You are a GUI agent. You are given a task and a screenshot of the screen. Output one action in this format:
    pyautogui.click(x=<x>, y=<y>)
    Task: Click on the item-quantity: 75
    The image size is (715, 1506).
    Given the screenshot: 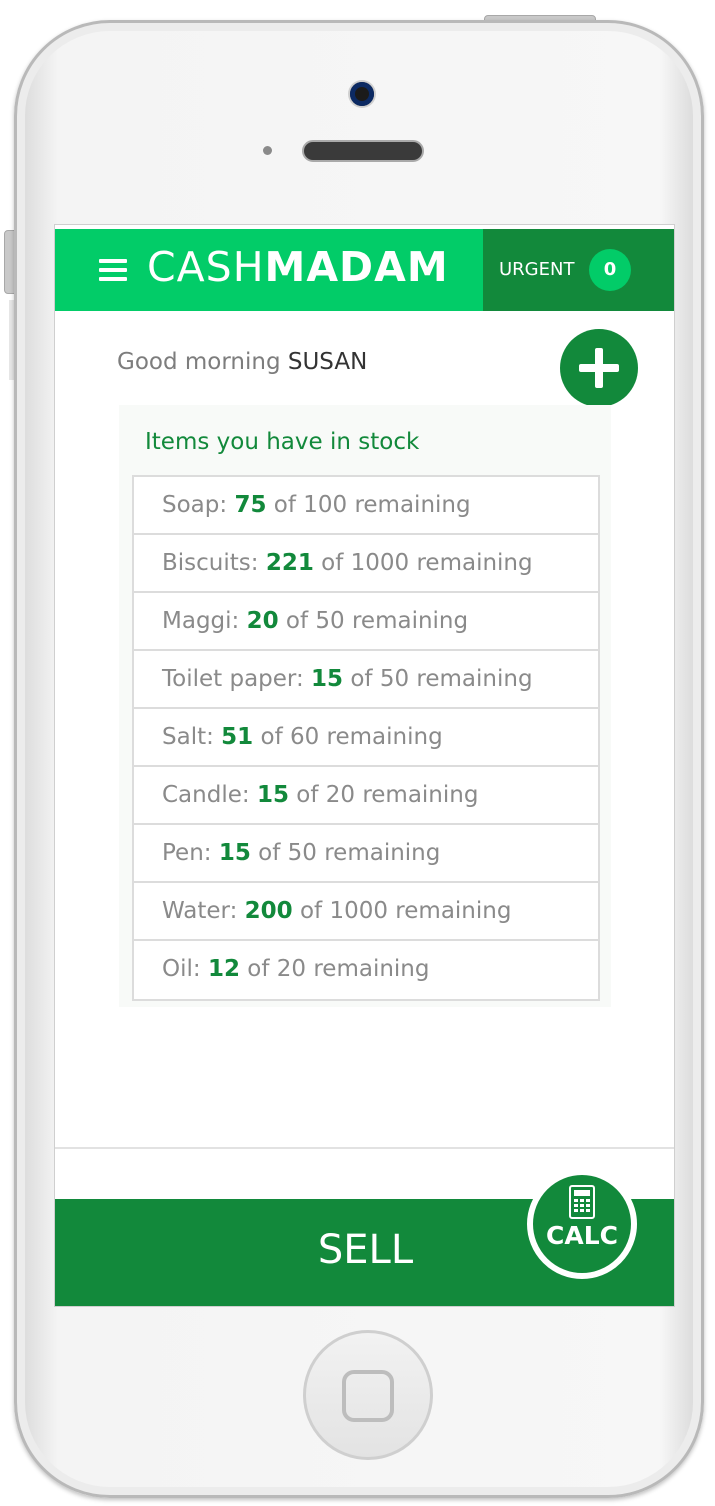 What is the action you would take?
    pyautogui.click(x=250, y=505)
    